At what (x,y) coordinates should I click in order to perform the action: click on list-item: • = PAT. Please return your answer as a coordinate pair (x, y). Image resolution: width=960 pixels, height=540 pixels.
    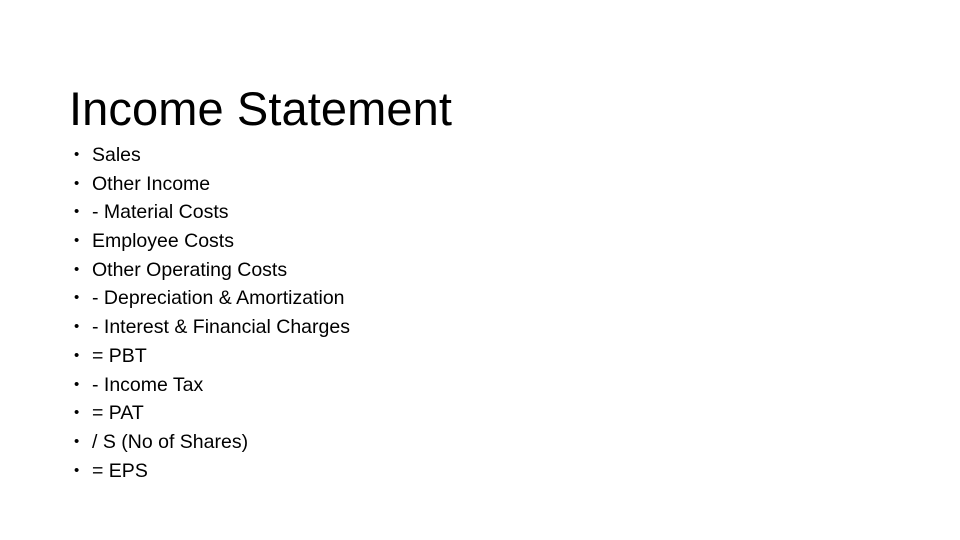
    Looking at the image, I should click on (479, 413).